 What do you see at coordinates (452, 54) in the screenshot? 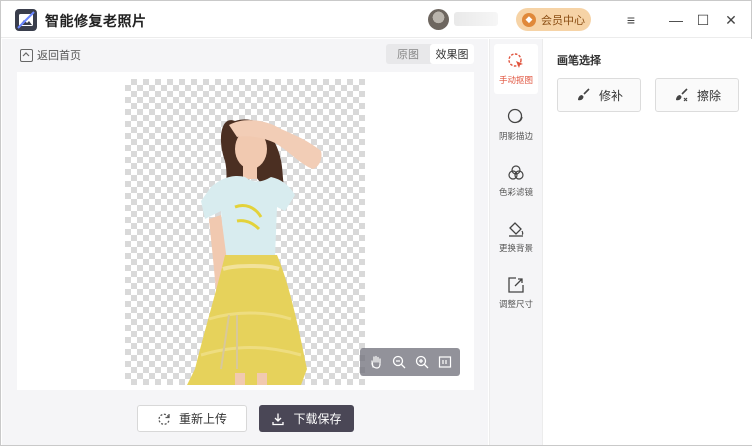
I see `tab-result: 效果图` at bounding box center [452, 54].